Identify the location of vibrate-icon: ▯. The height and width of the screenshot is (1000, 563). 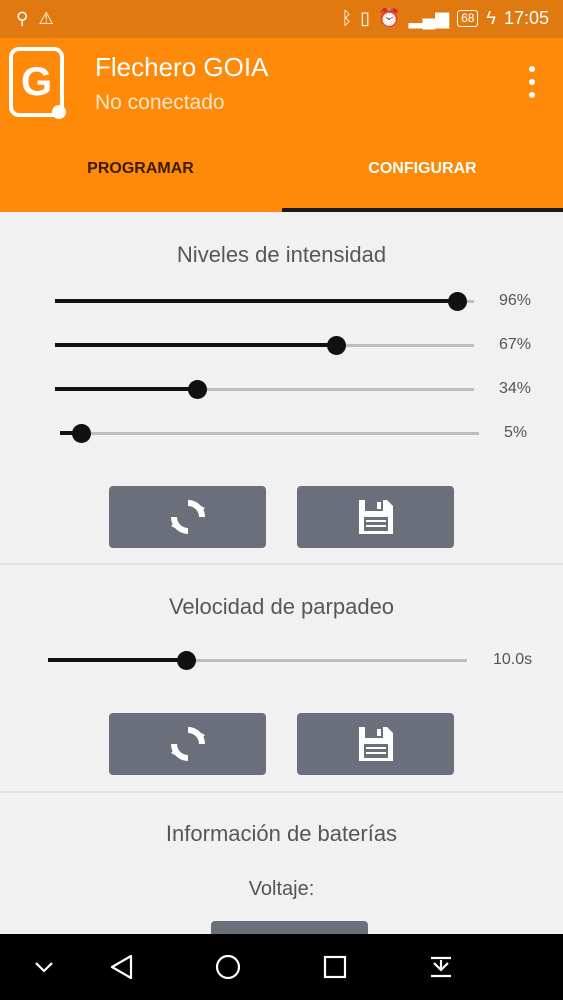
(365, 18).